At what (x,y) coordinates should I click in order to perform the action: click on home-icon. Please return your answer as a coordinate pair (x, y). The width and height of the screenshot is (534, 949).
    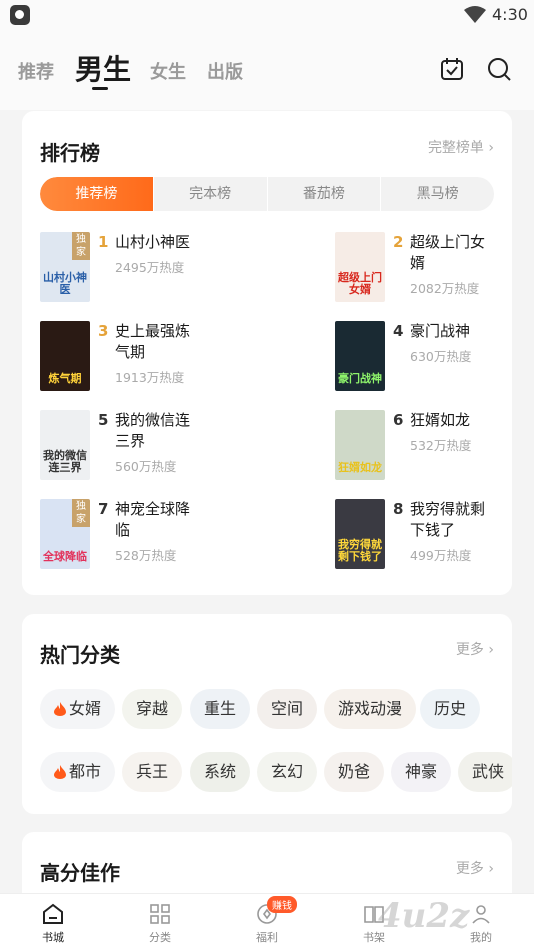
    Looking at the image, I should click on (53, 913).